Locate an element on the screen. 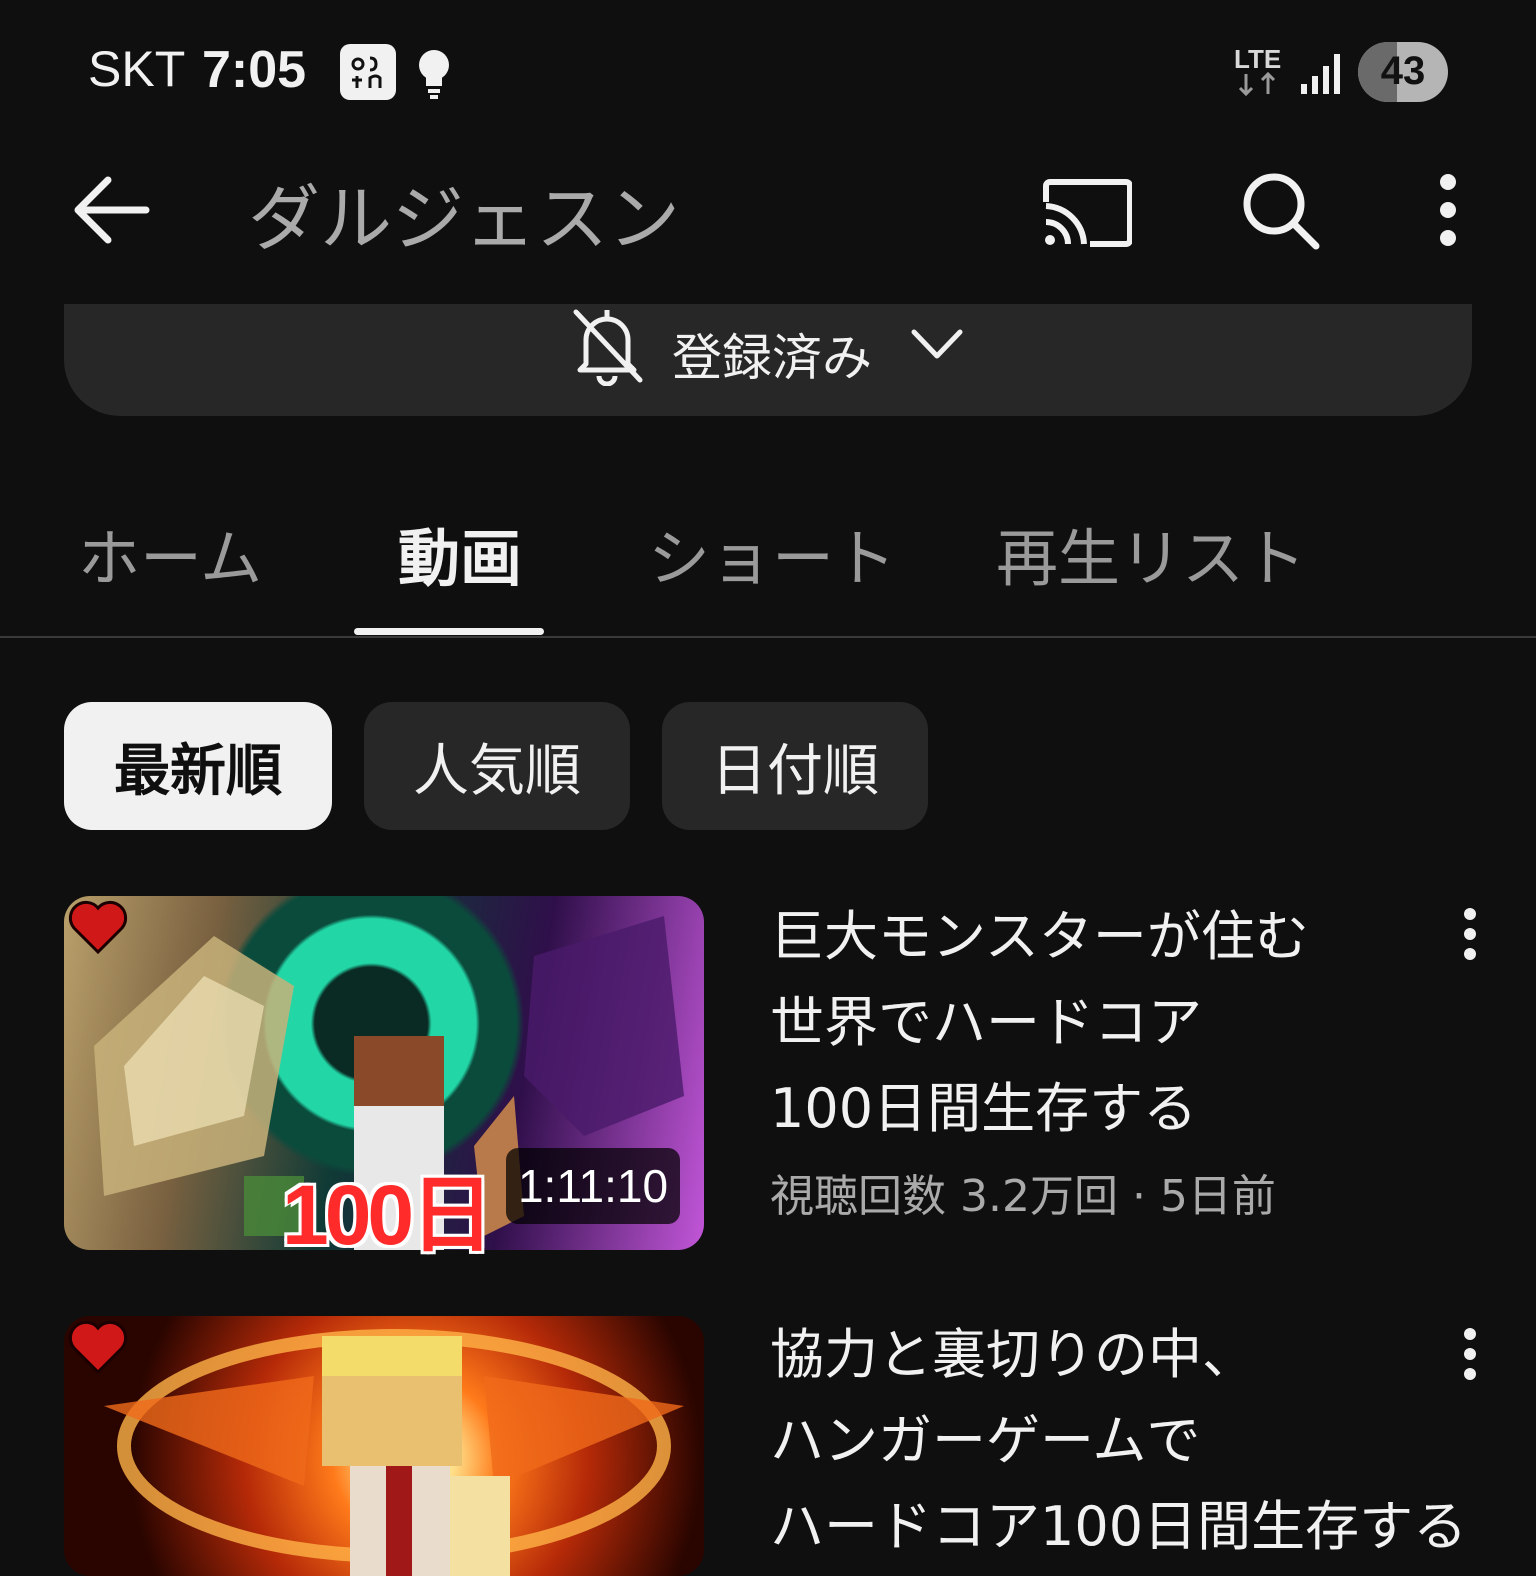 The image size is (1536, 1576). video-title-line: 協力と裏切りの中、 is located at coordinates (1013, 1354).